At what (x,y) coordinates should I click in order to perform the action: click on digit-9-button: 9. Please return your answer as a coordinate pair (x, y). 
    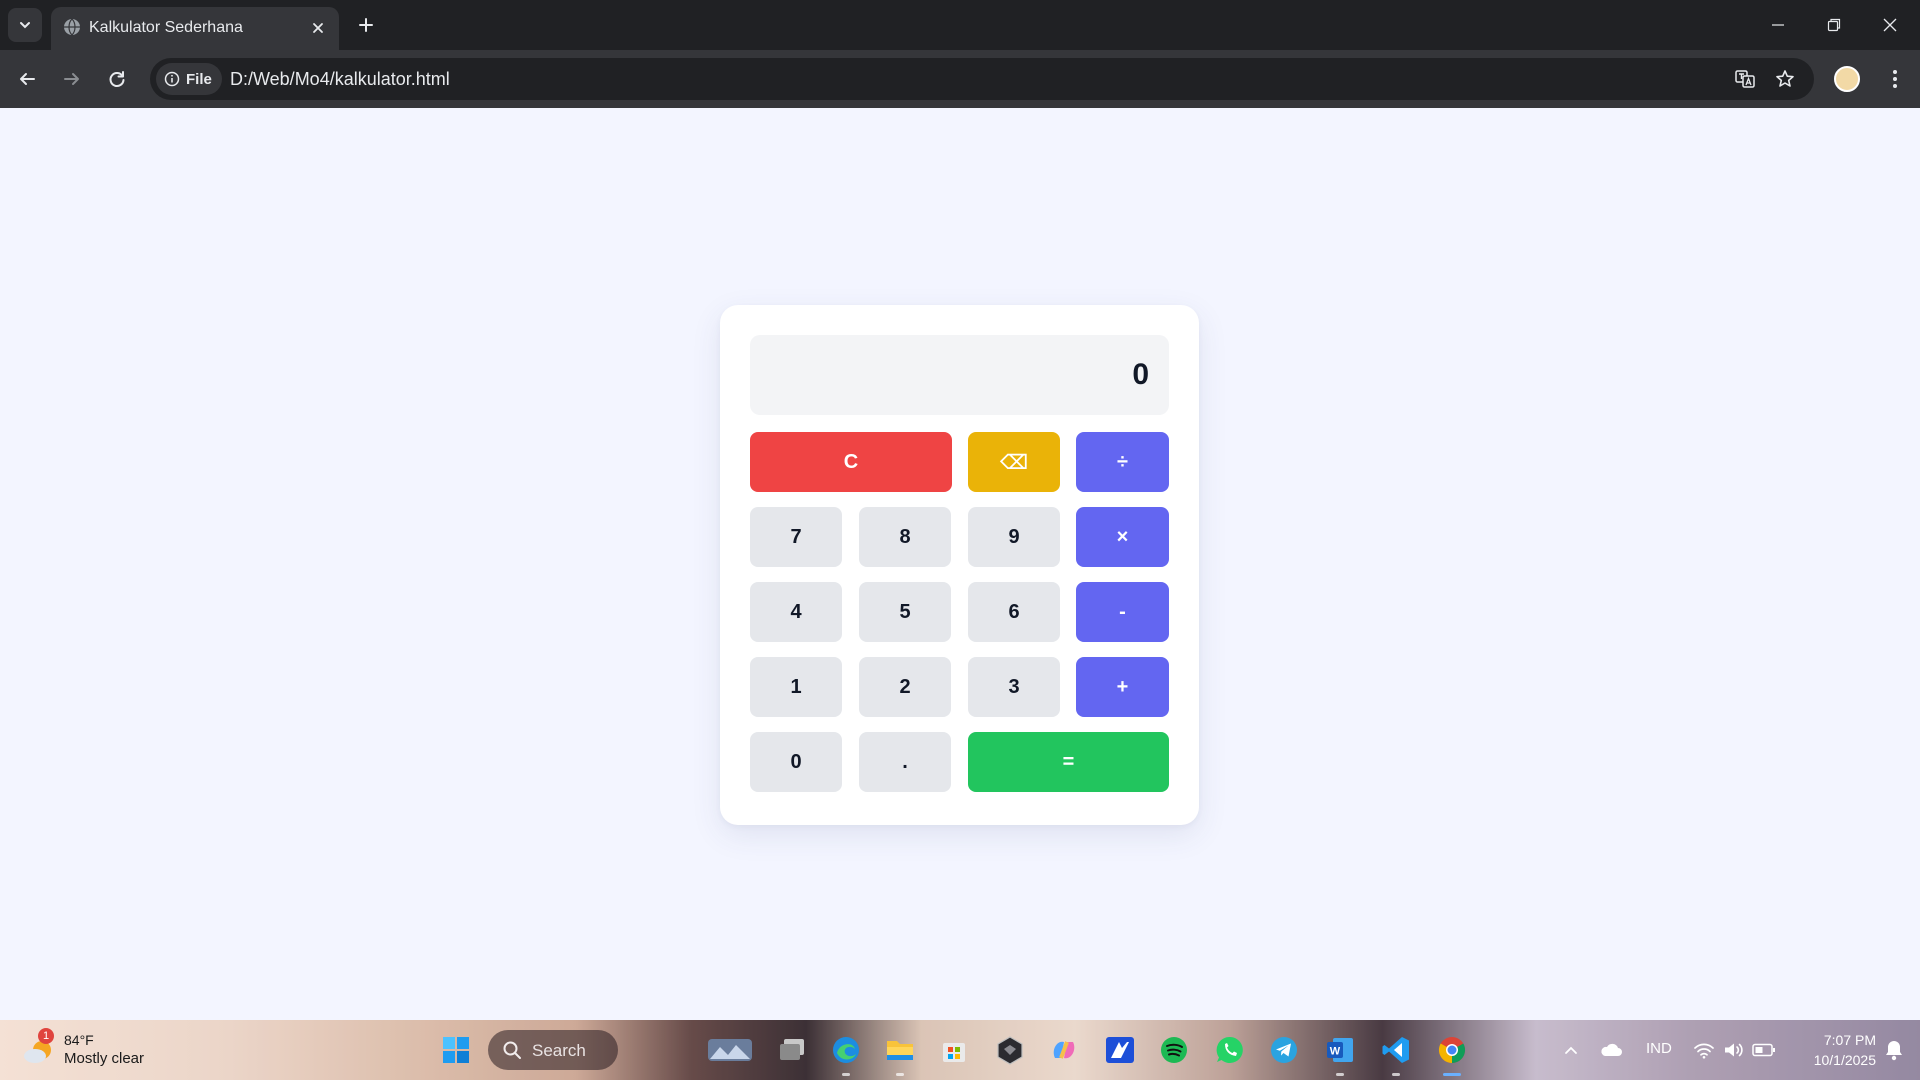
    Looking at the image, I should click on (1014, 537).